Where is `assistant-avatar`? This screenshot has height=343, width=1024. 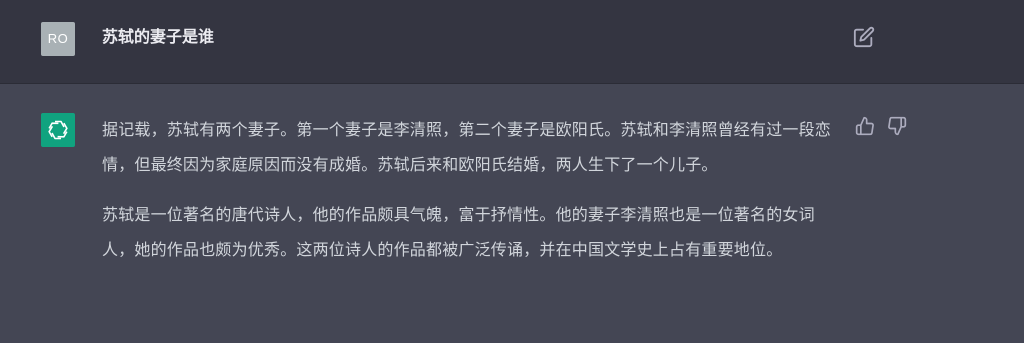 assistant-avatar is located at coordinates (58, 130).